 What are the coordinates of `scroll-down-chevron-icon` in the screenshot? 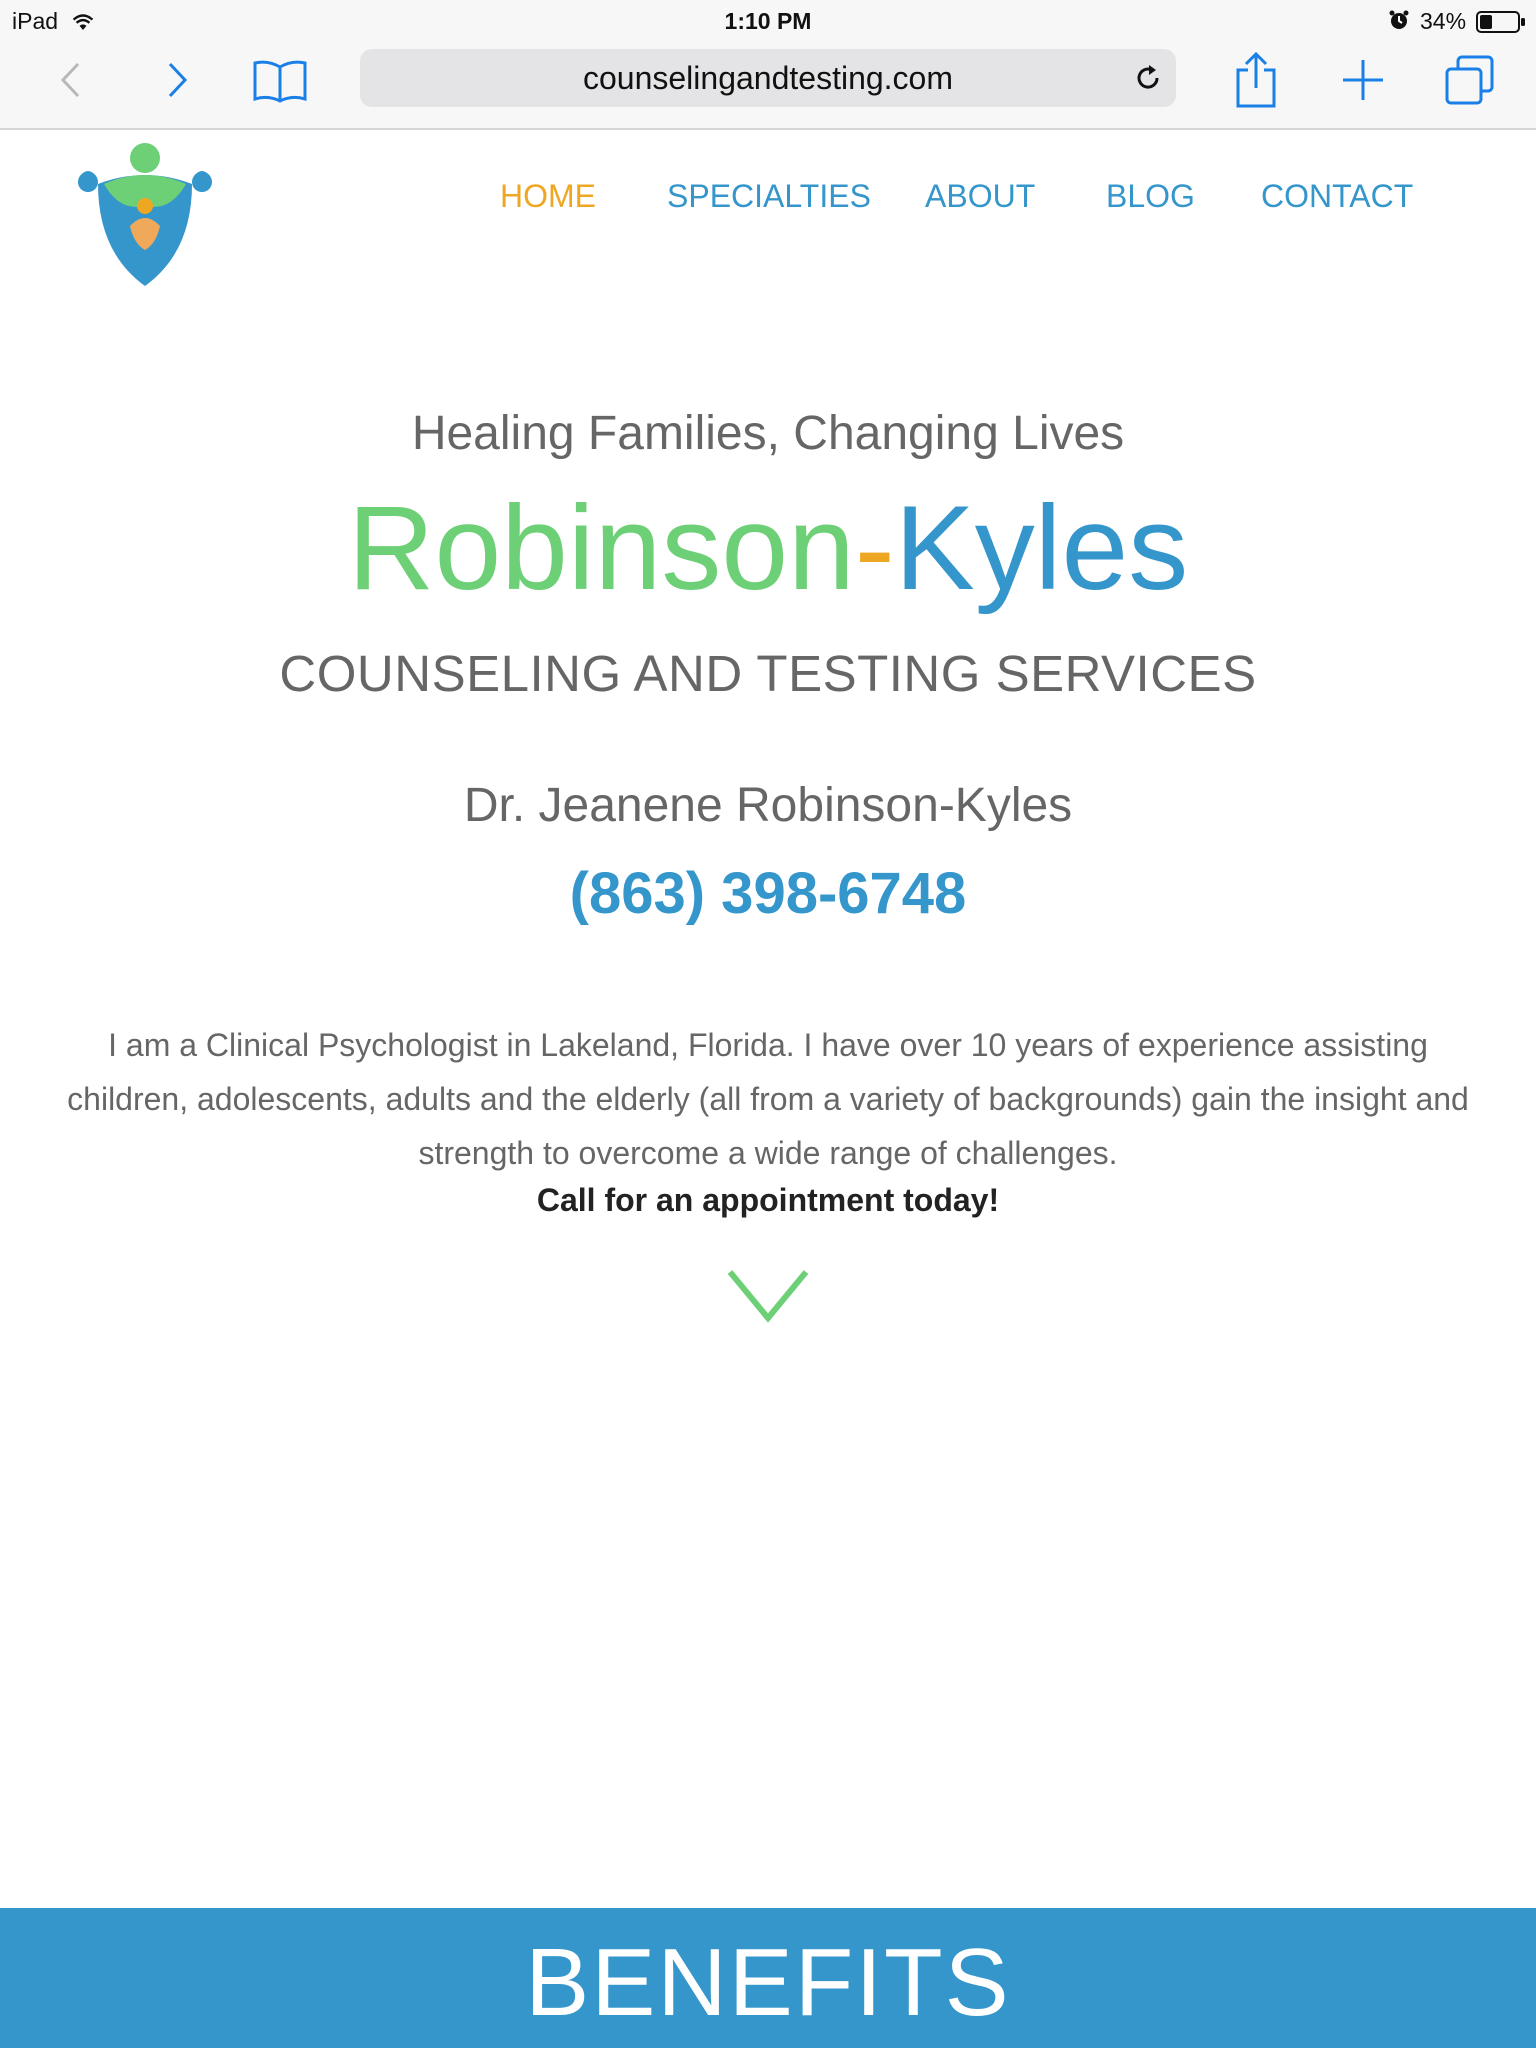 It's located at (768, 1298).